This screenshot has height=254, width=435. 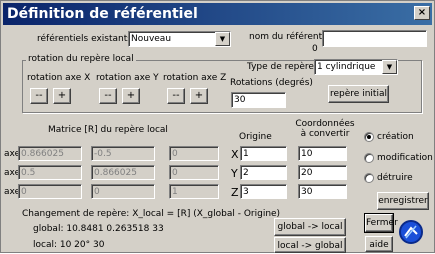 I want to click on convertir-y-input: 20, so click(x=322, y=172).